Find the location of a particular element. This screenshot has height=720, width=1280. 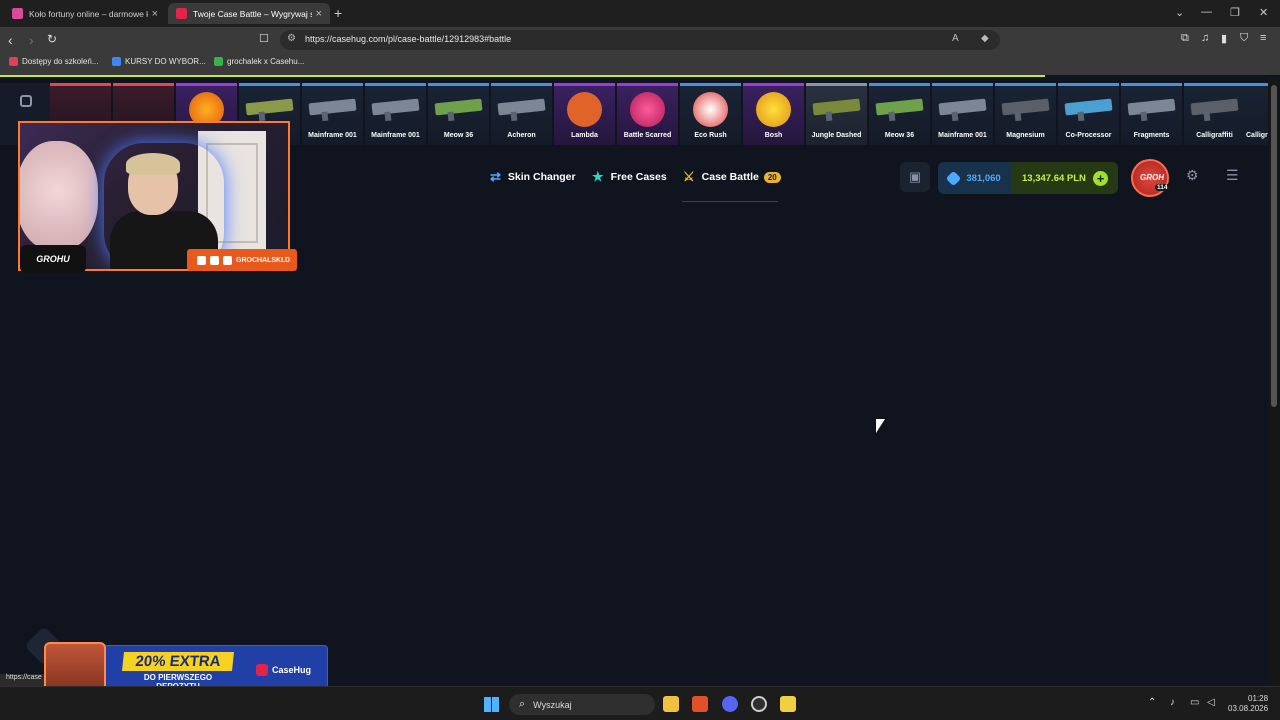

page-scrollbar is located at coordinates (1274, 381).